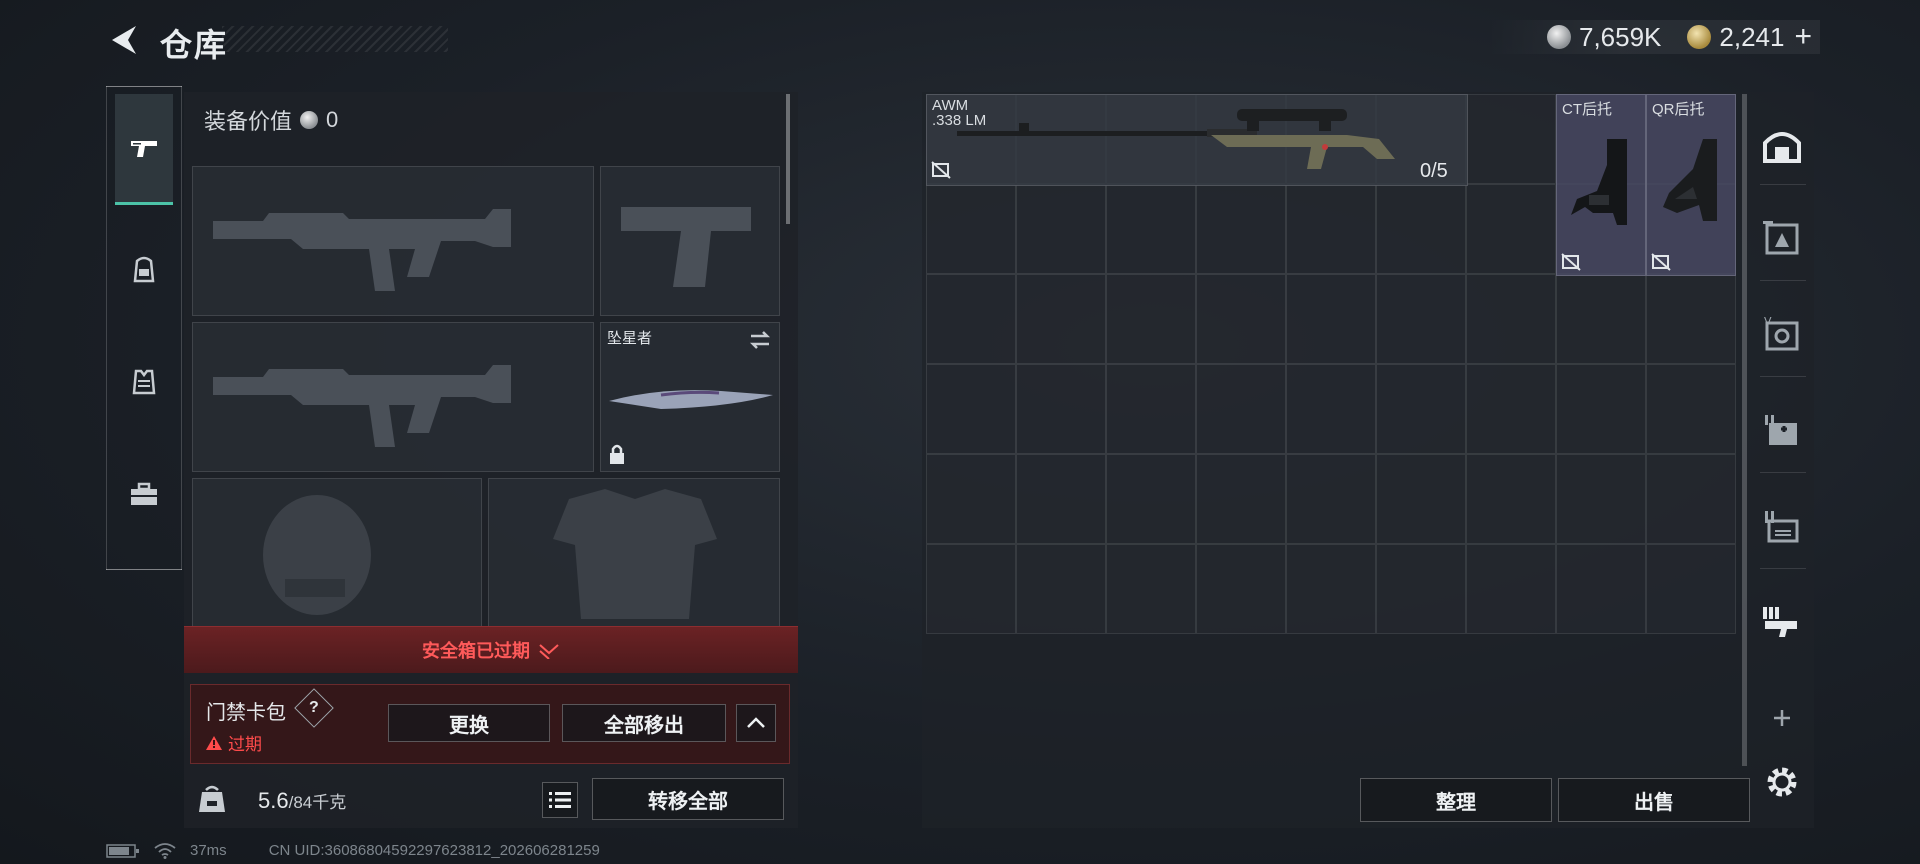  I want to click on category-armor, so click(1782, 238).